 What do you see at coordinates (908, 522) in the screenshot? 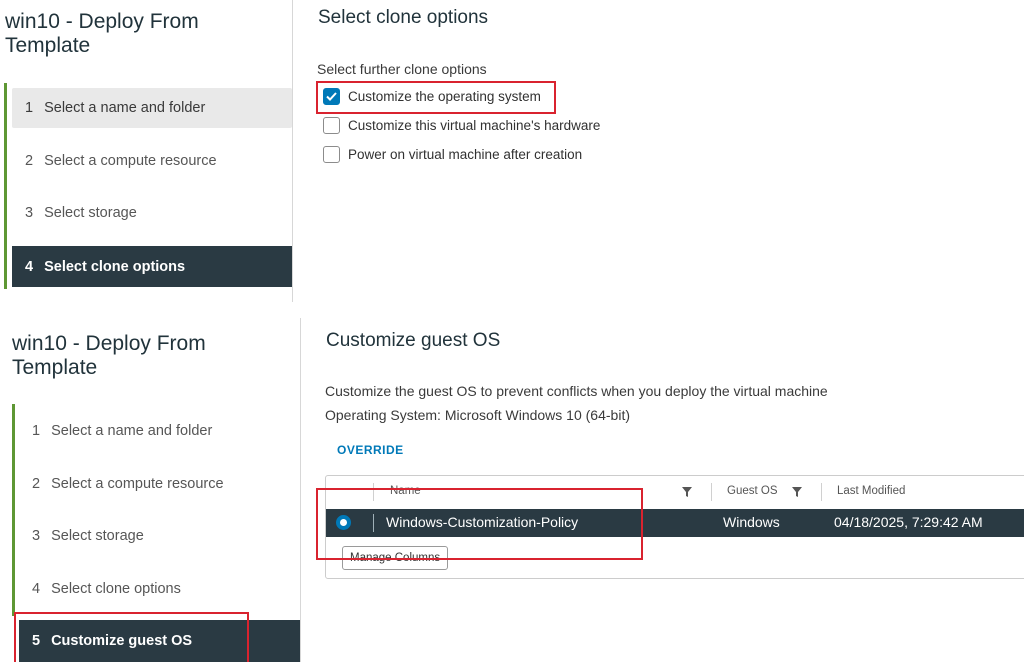
I see `cell-last-modified: 04/18/2025, 7:29:42 AM` at bounding box center [908, 522].